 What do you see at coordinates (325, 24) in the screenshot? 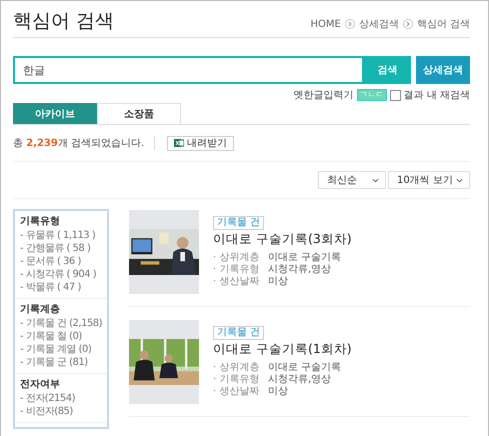
I see `breadcrumb-link: HOME` at bounding box center [325, 24].